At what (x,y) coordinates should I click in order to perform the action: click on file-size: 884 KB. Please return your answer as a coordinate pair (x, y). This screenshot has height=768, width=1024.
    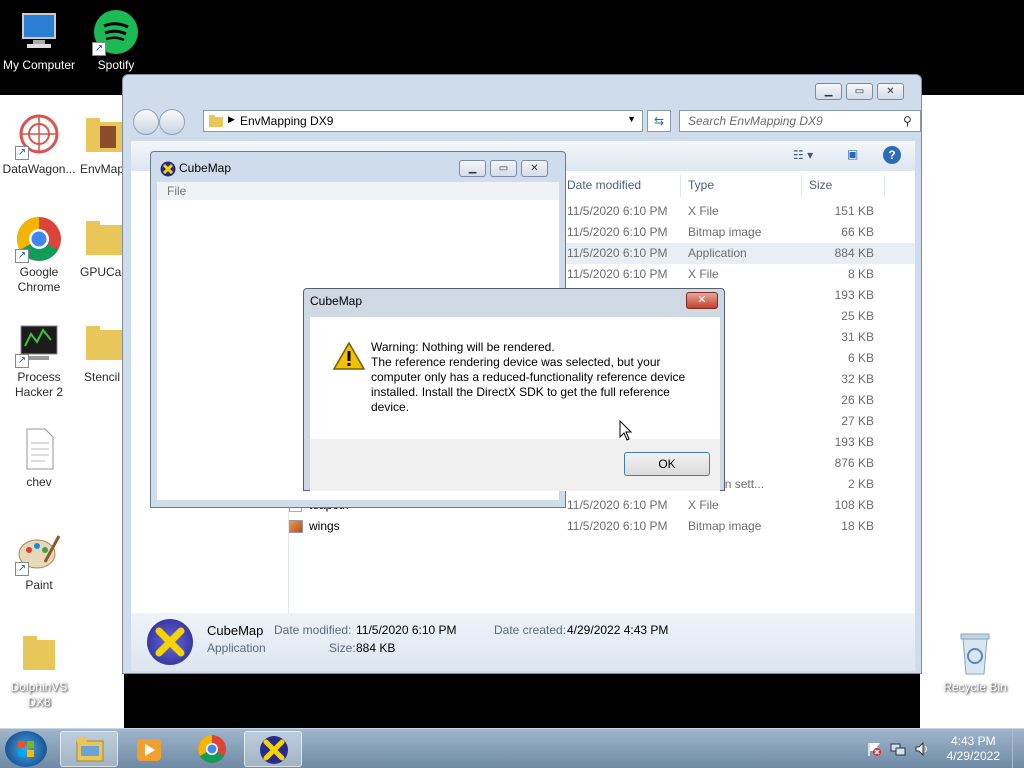
    Looking at the image, I should click on (854, 253).